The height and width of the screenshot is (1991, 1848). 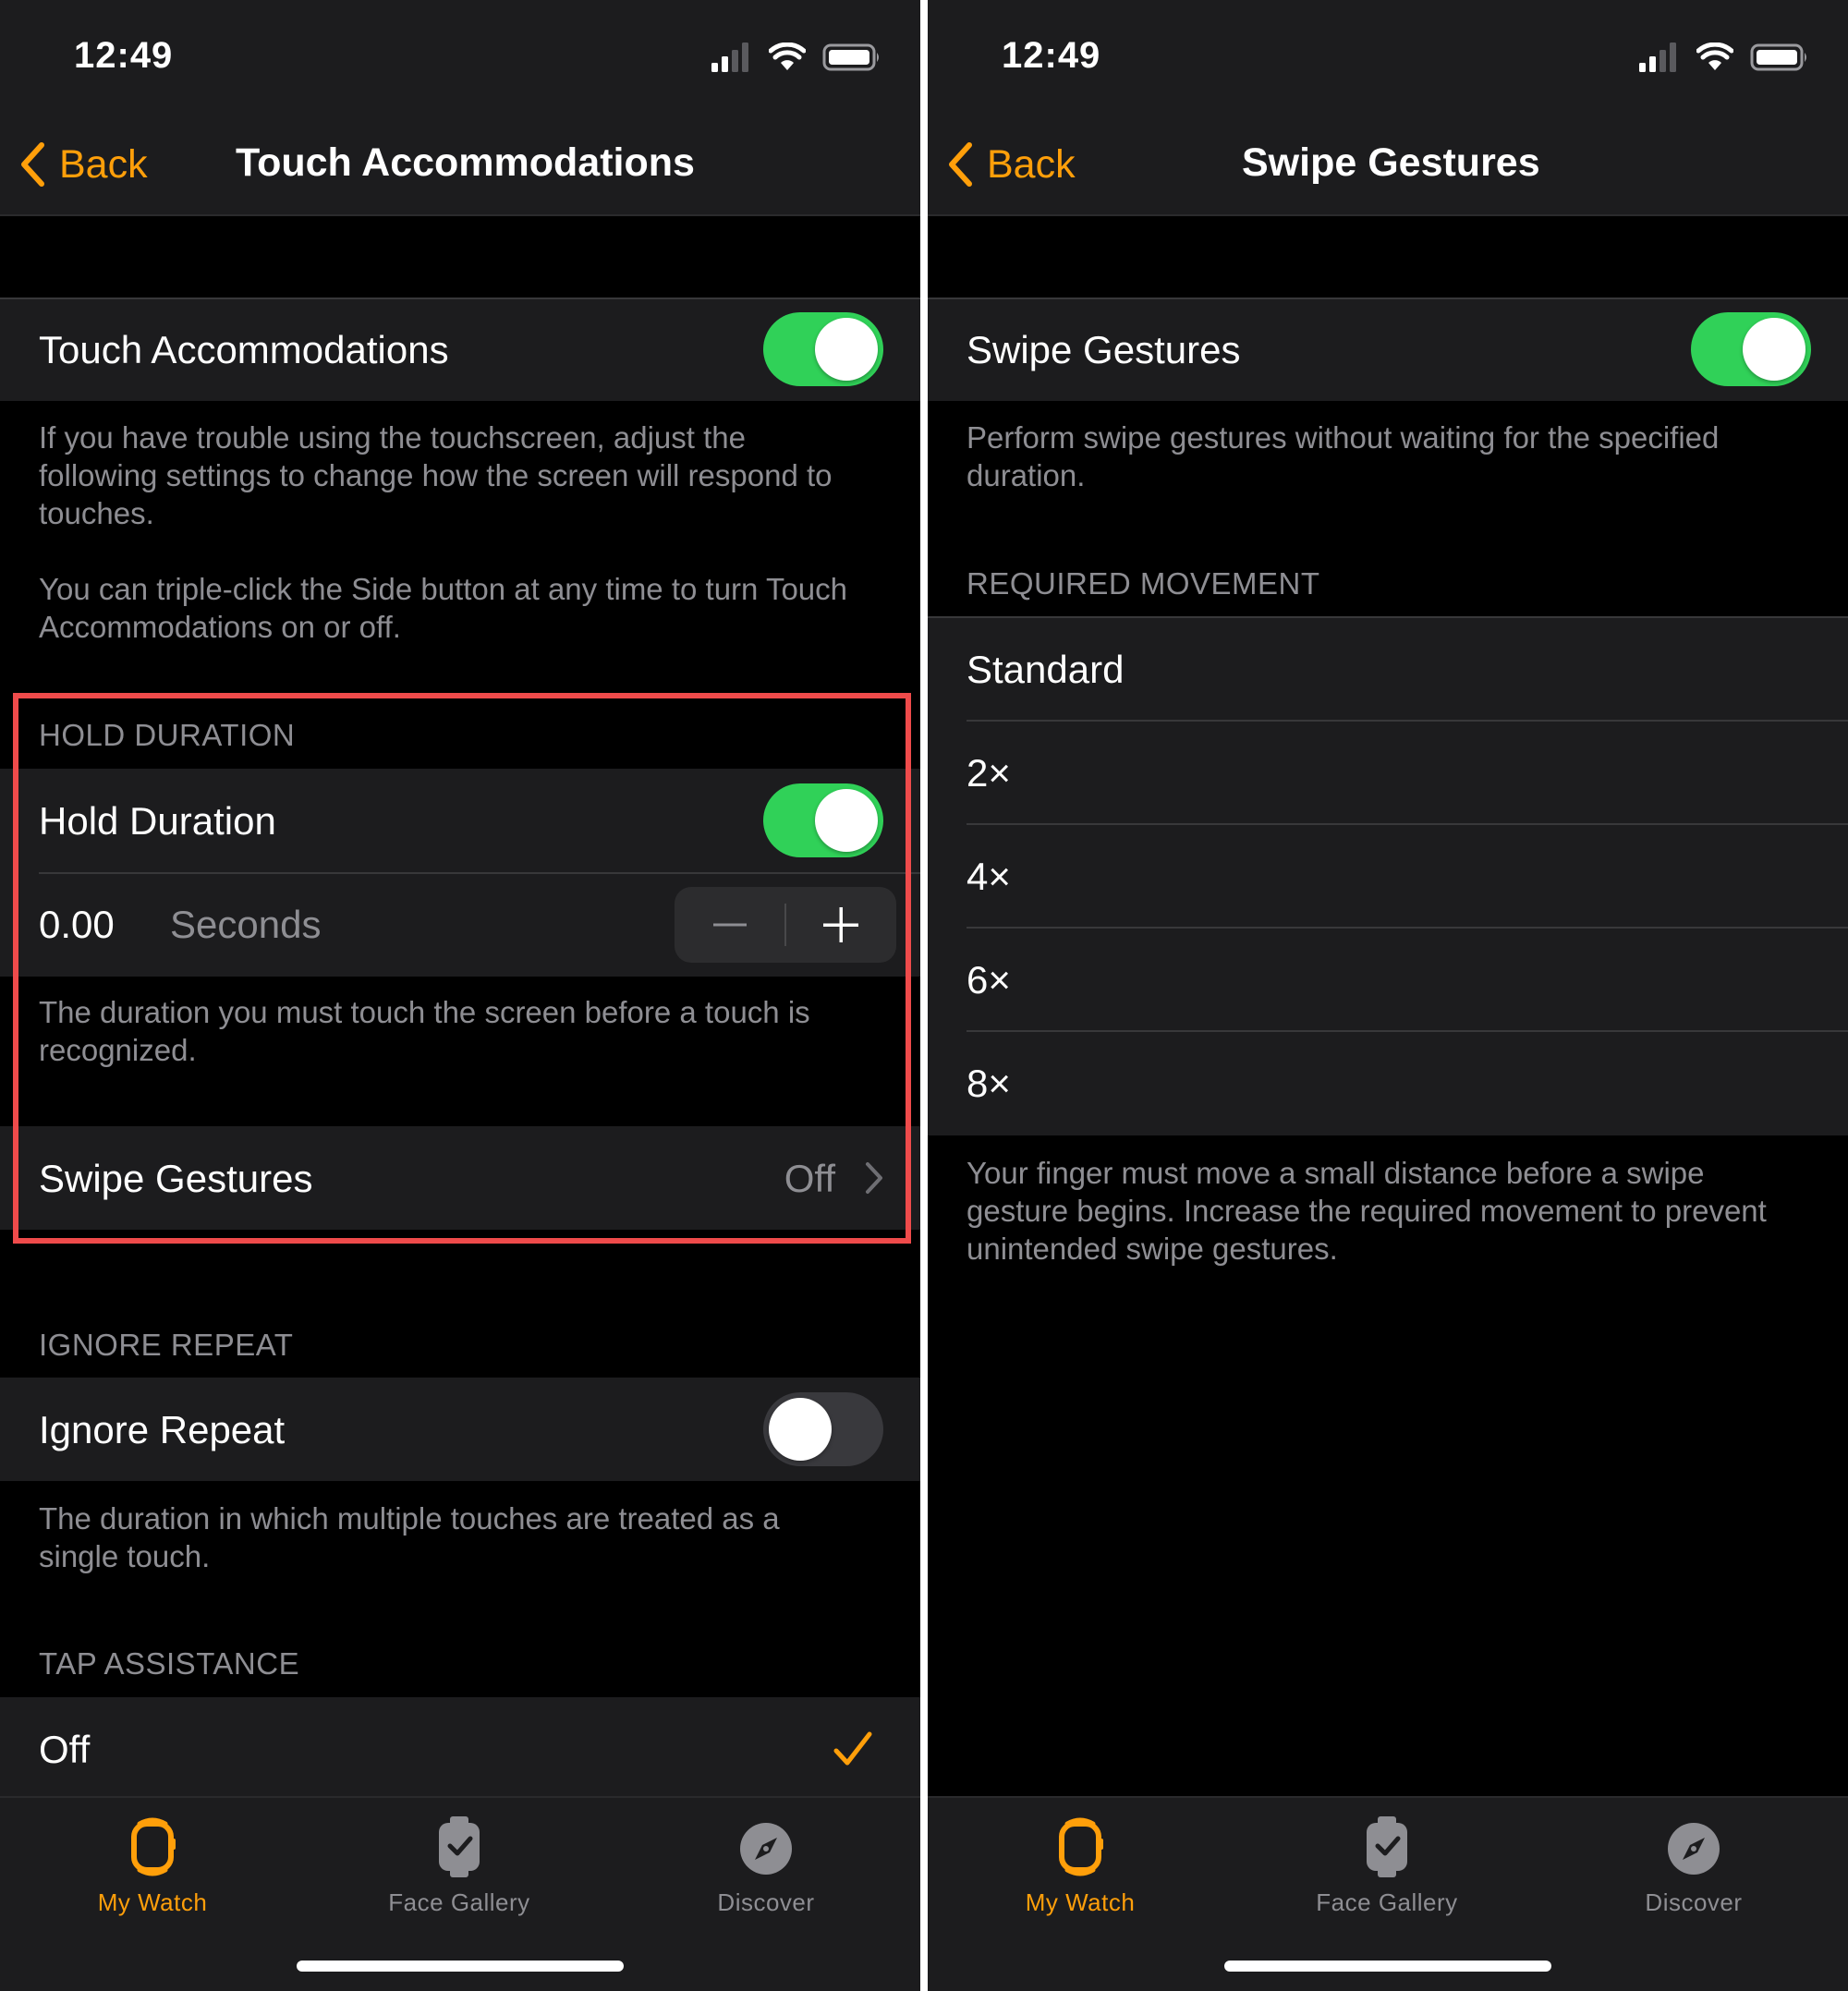 I want to click on tap-assistance-off-row: Off, so click(x=460, y=1748).